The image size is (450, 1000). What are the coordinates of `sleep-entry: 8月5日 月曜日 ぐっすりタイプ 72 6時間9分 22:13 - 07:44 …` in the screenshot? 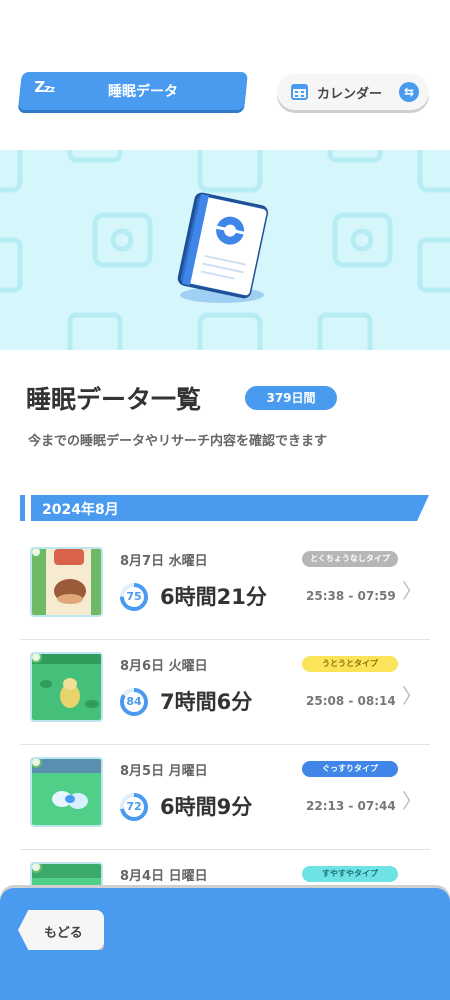 It's located at (225, 797).